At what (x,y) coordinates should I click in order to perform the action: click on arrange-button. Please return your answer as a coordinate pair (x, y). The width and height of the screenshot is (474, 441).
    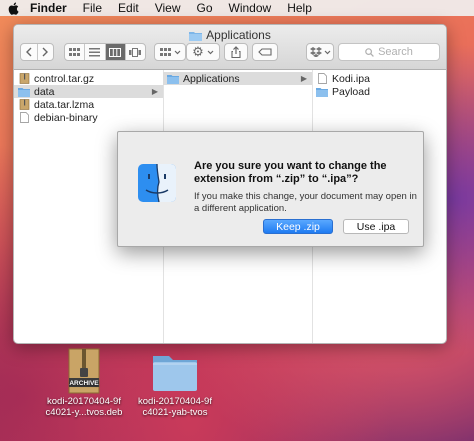
    Looking at the image, I should click on (170, 52).